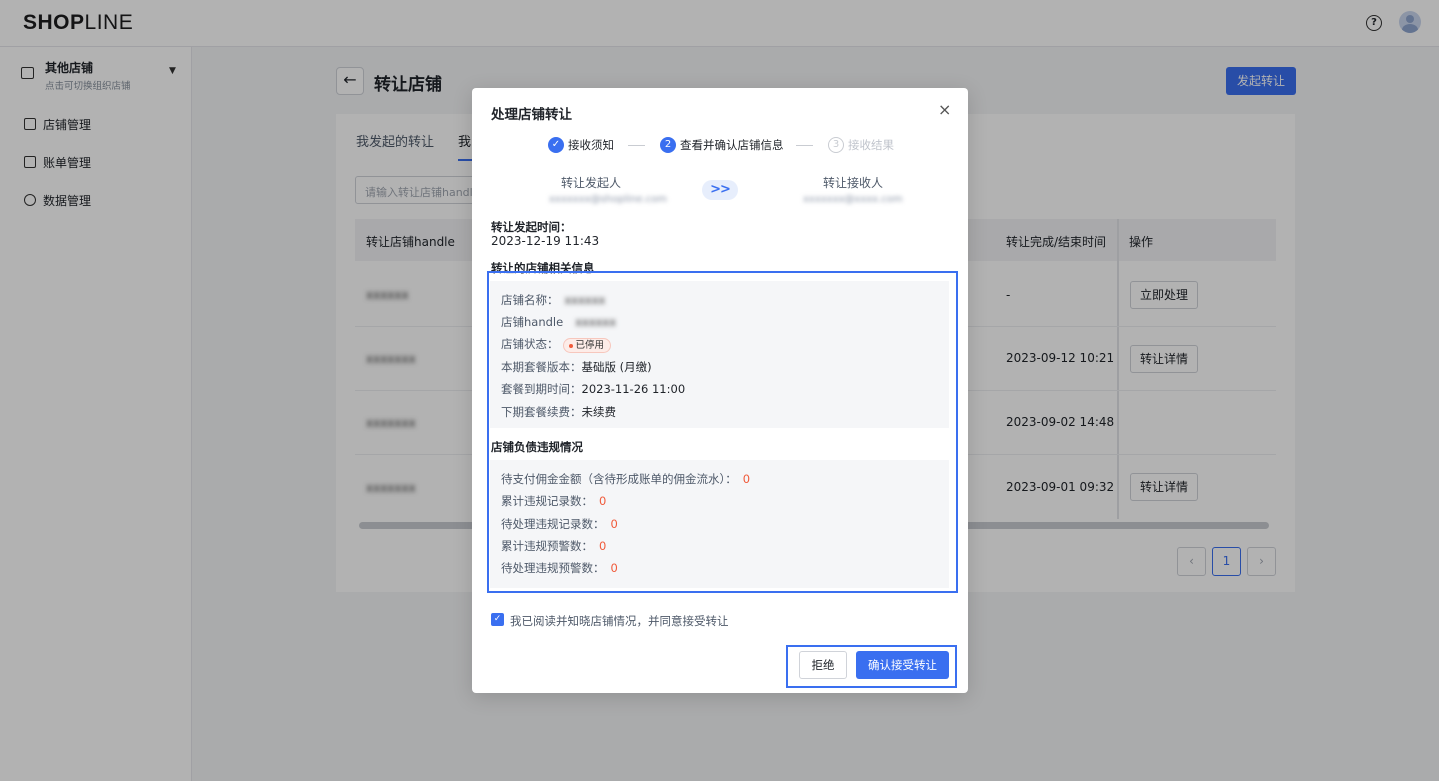 The height and width of the screenshot is (781, 1439). What do you see at coordinates (608, 199) in the screenshot?
I see `from-email: xxxxxxx@shopline.com` at bounding box center [608, 199].